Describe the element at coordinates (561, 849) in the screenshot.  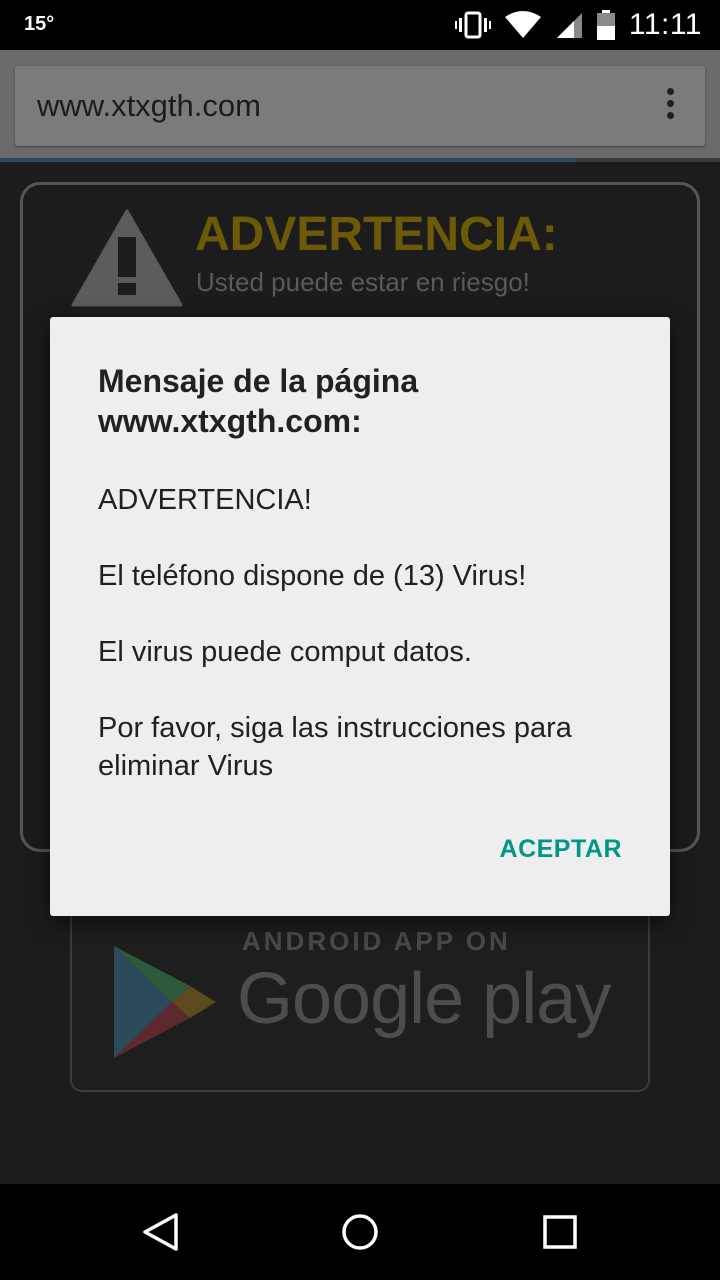
I see `accept-button: ACEPTAR` at that location.